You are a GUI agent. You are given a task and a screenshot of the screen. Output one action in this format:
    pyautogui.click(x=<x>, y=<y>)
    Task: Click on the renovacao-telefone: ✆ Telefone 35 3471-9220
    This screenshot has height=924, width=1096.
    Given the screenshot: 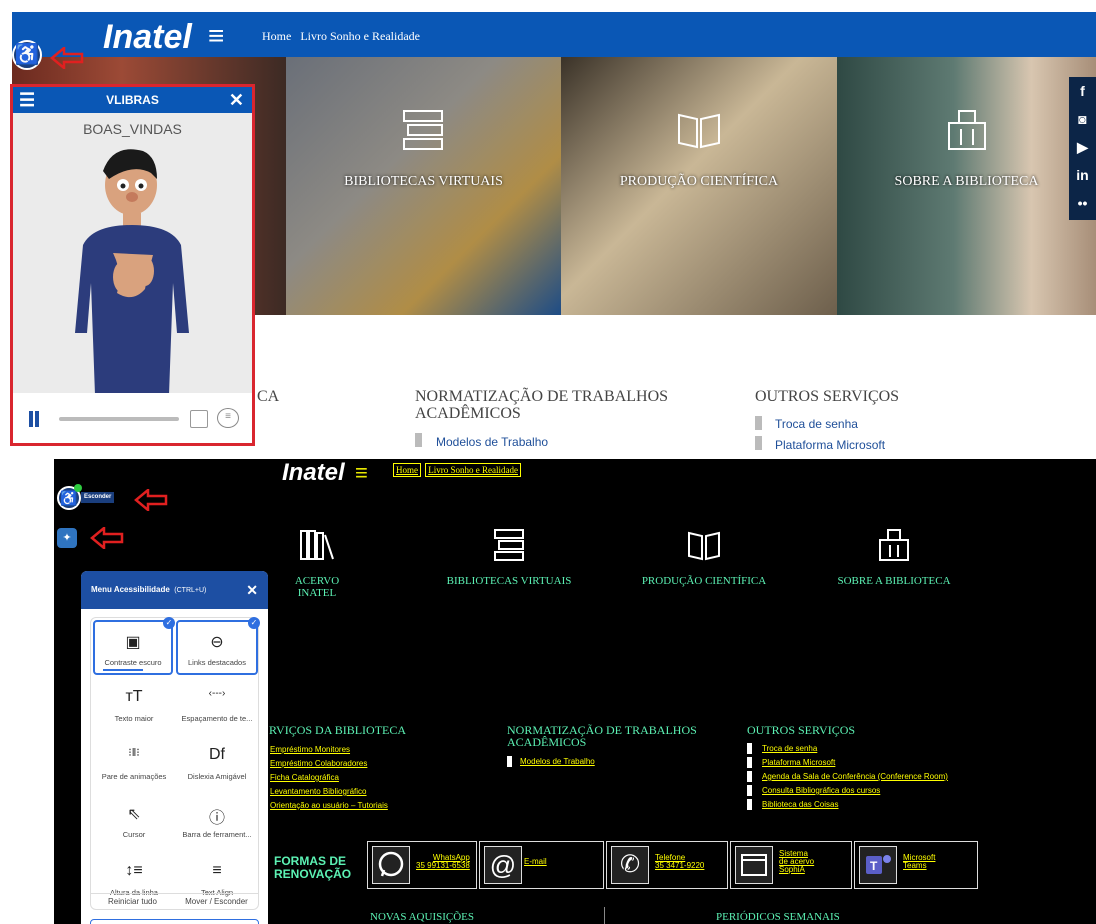 What is the action you would take?
    pyautogui.click(x=667, y=865)
    